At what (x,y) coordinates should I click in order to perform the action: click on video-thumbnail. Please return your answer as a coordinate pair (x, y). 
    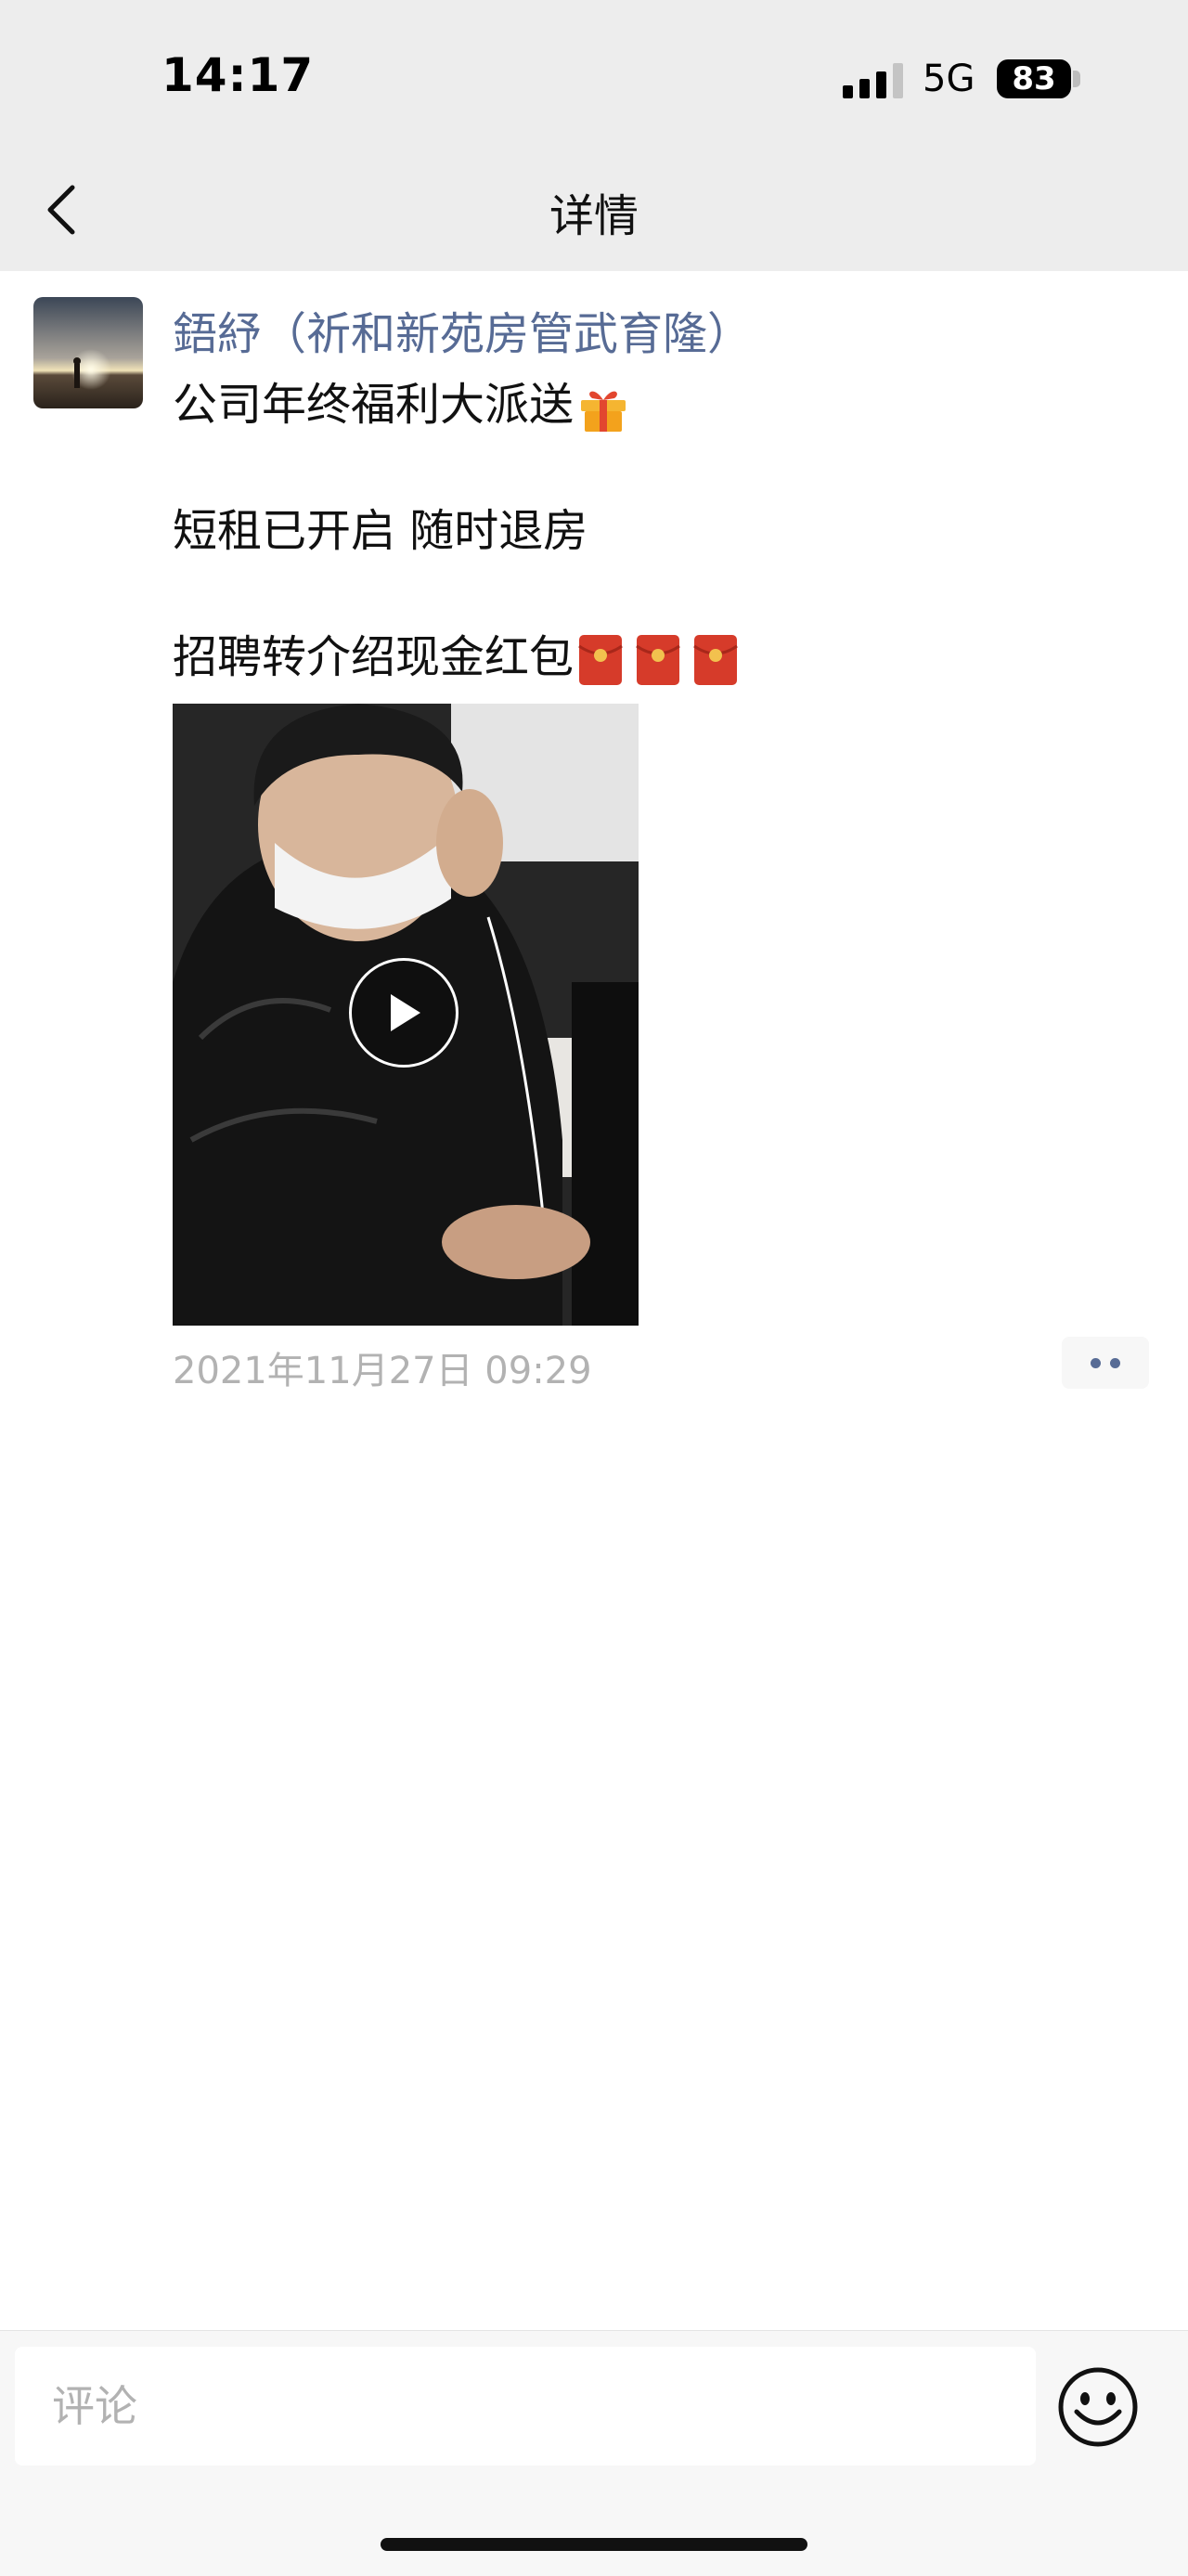
    Looking at the image, I should click on (406, 1015).